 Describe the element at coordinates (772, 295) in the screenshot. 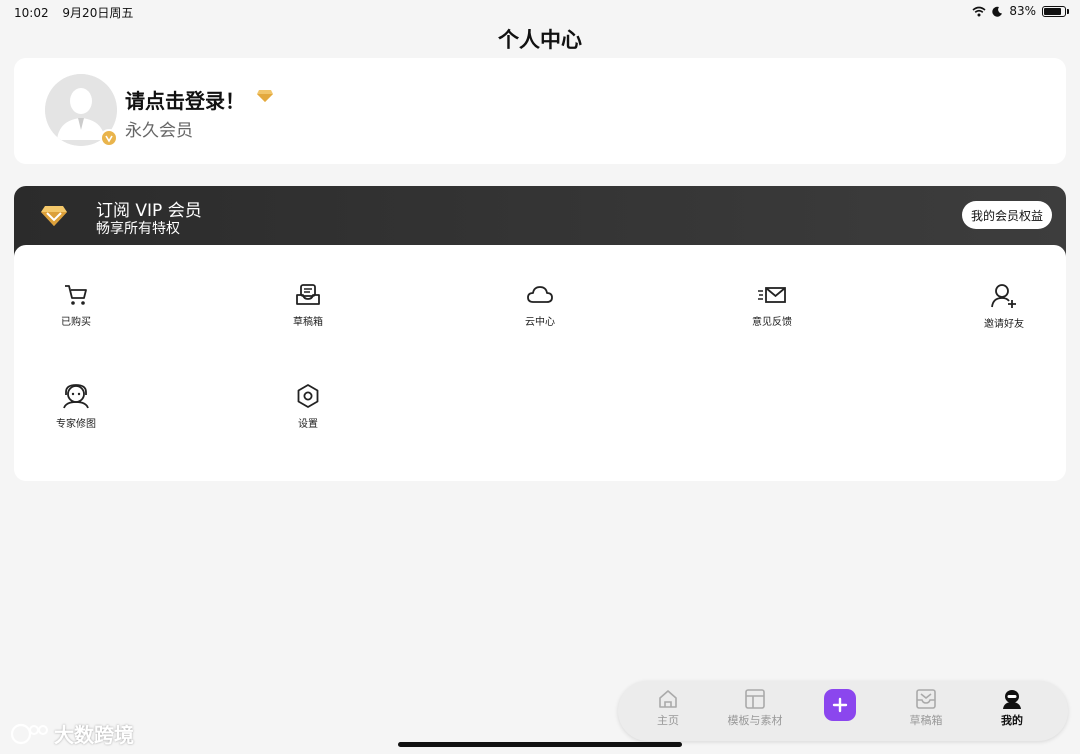

I see `mail-icon` at that location.